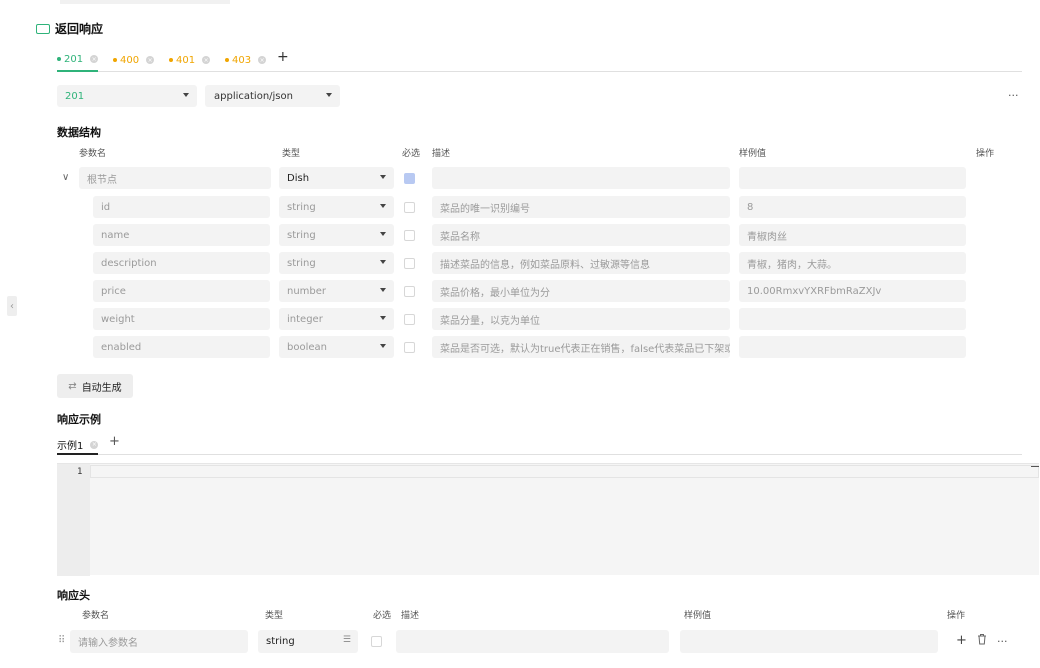 This screenshot has width=1040, height=668. What do you see at coordinates (336, 347) in the screenshot?
I see `field-type-select: boolean` at bounding box center [336, 347].